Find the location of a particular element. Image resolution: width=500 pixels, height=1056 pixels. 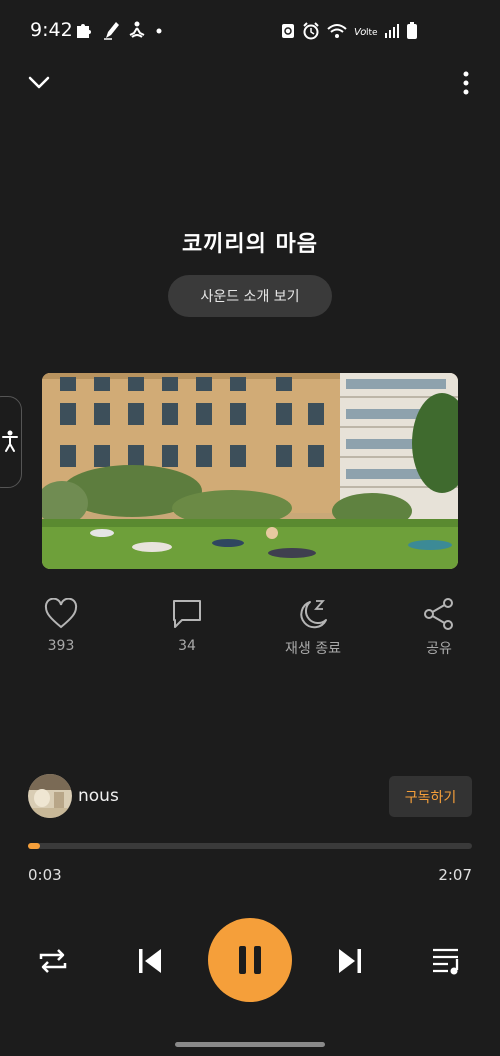

status-left-icons is located at coordinates (119, 30).